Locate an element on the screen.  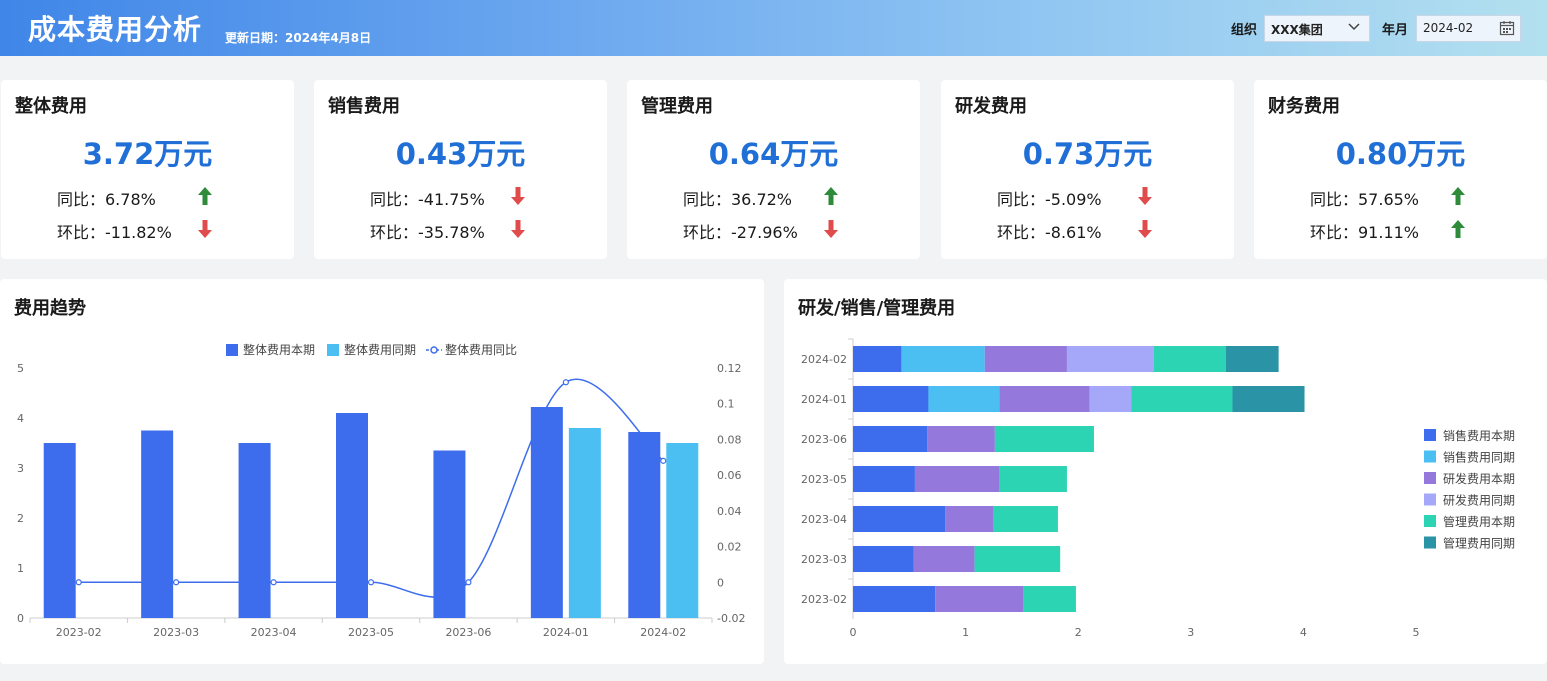
y2-tick-label: 0.06 is located at coordinates (729, 475).